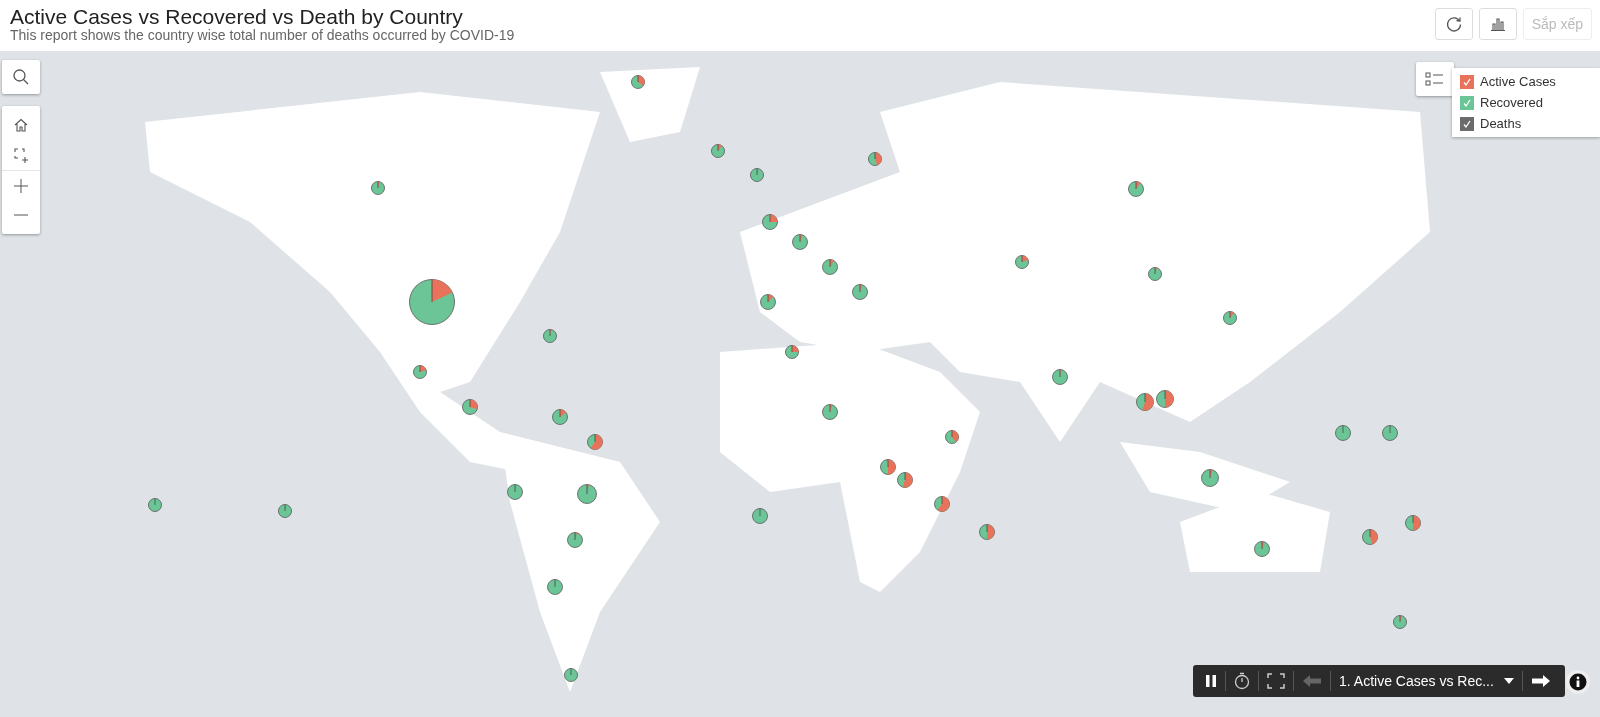  What do you see at coordinates (1211, 681) in the screenshot?
I see `pause-icon` at bounding box center [1211, 681].